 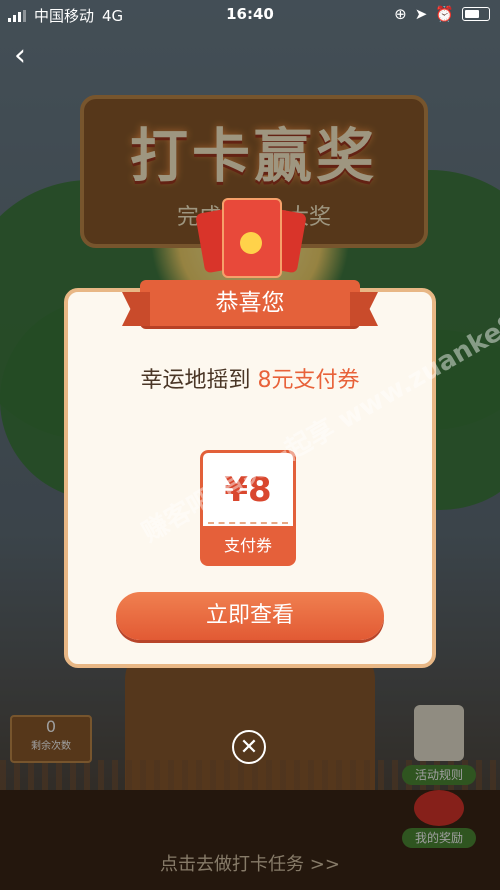 What do you see at coordinates (251, 240) in the screenshot?
I see `red-envelope-icon` at bounding box center [251, 240].